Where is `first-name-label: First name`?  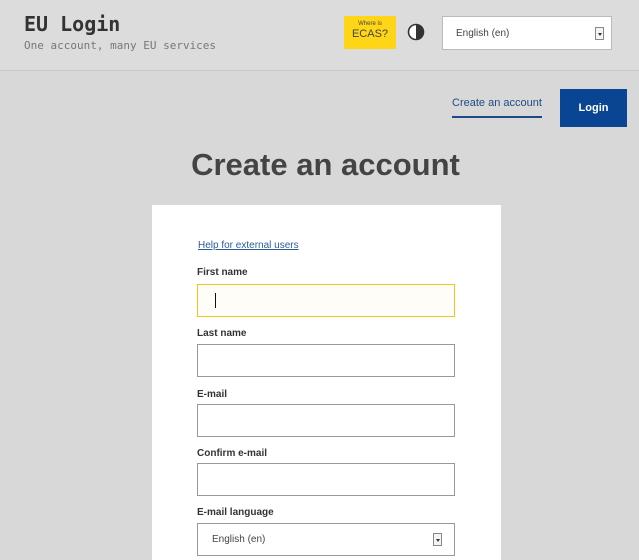 first-name-label: First name is located at coordinates (222, 272).